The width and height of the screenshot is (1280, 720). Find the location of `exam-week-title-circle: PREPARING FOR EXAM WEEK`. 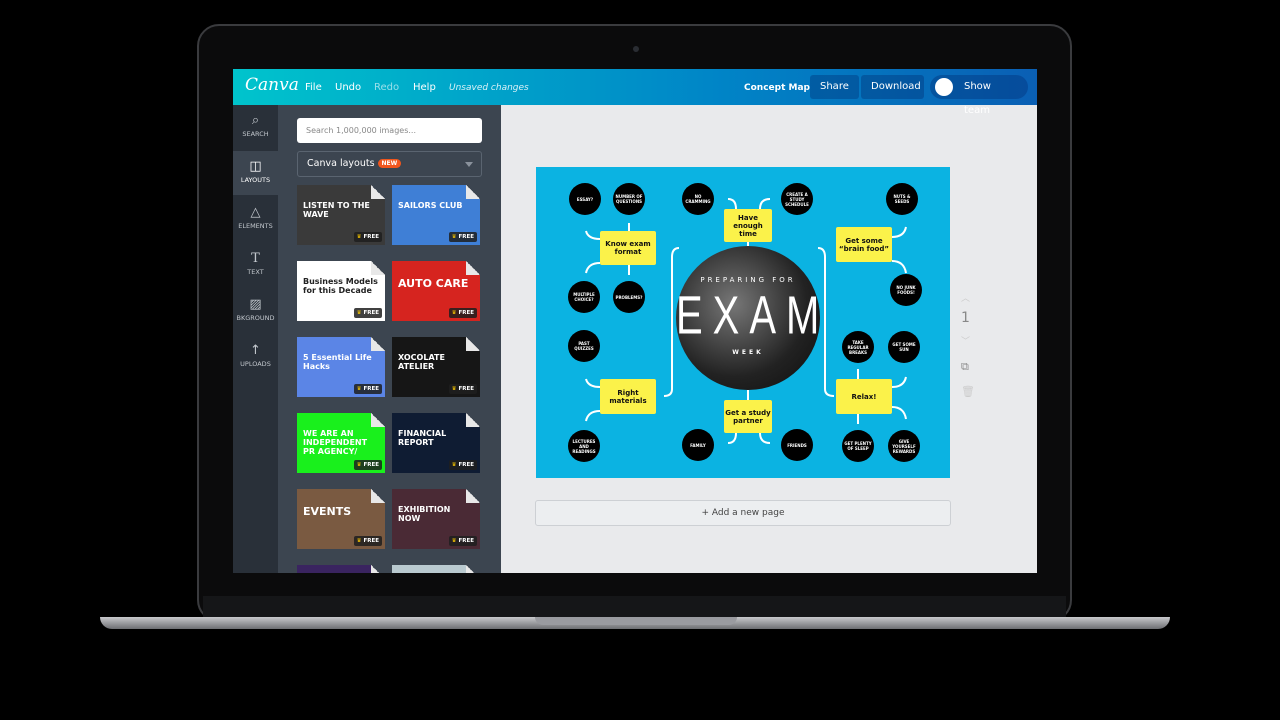

exam-week-title-circle: PREPARING FOR EXAM WEEK is located at coordinates (748, 318).